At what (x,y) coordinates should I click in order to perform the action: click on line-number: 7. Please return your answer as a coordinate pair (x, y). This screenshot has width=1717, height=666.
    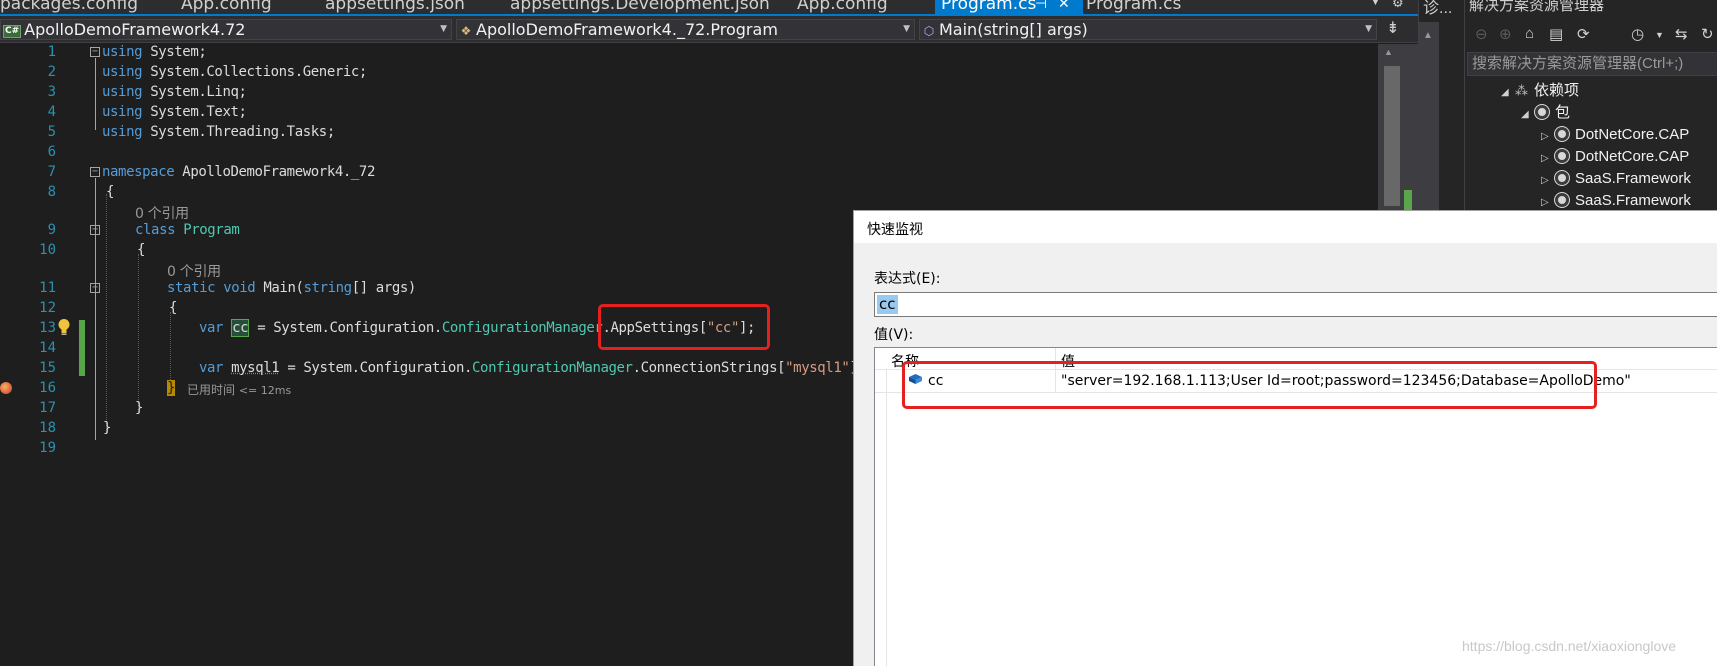
    Looking at the image, I should click on (51, 172).